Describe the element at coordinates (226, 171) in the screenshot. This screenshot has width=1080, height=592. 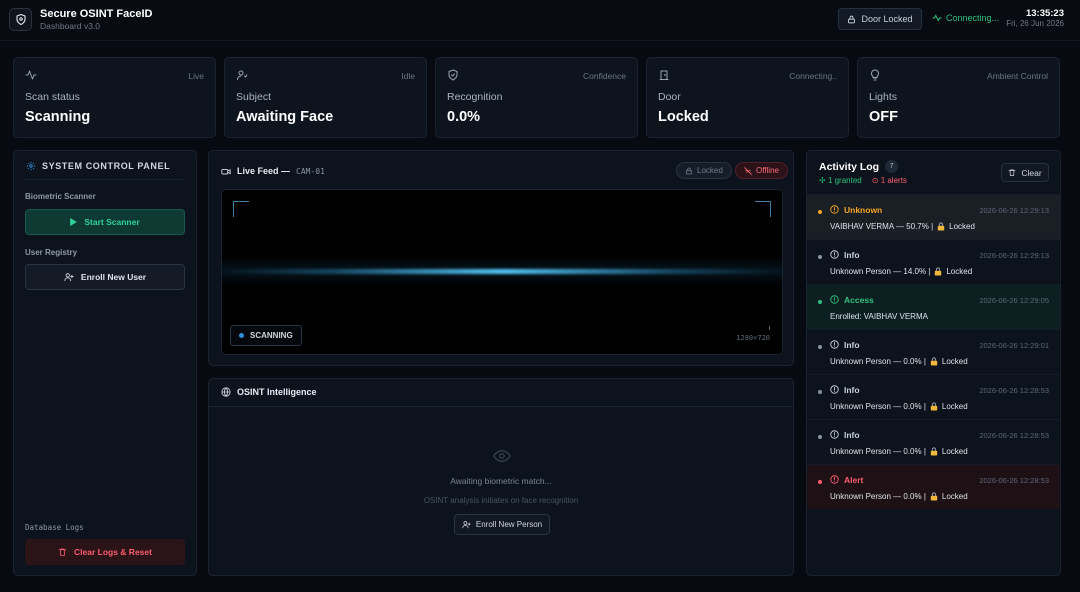
I see `camera-icon` at that location.